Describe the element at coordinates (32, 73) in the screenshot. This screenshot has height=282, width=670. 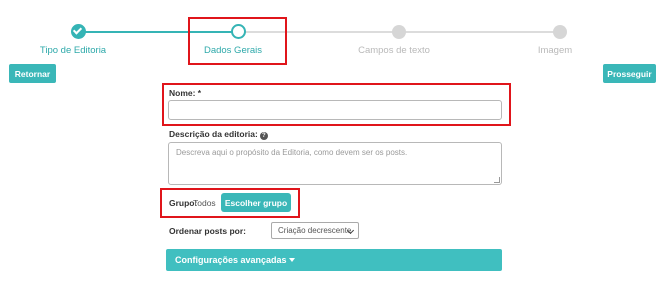
I see `back-button: Retornar` at that location.